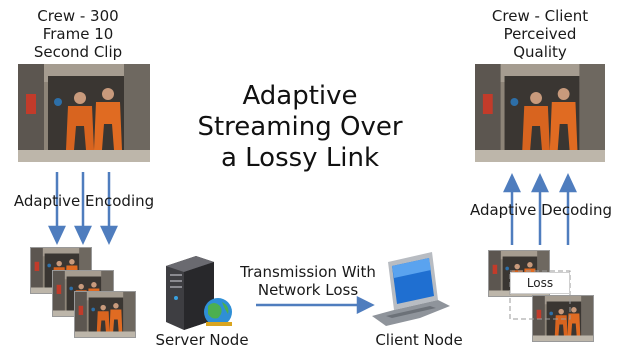 The width and height of the screenshot is (630, 349). I want to click on encoding-label: Adaptive Encoding, so click(84, 201).